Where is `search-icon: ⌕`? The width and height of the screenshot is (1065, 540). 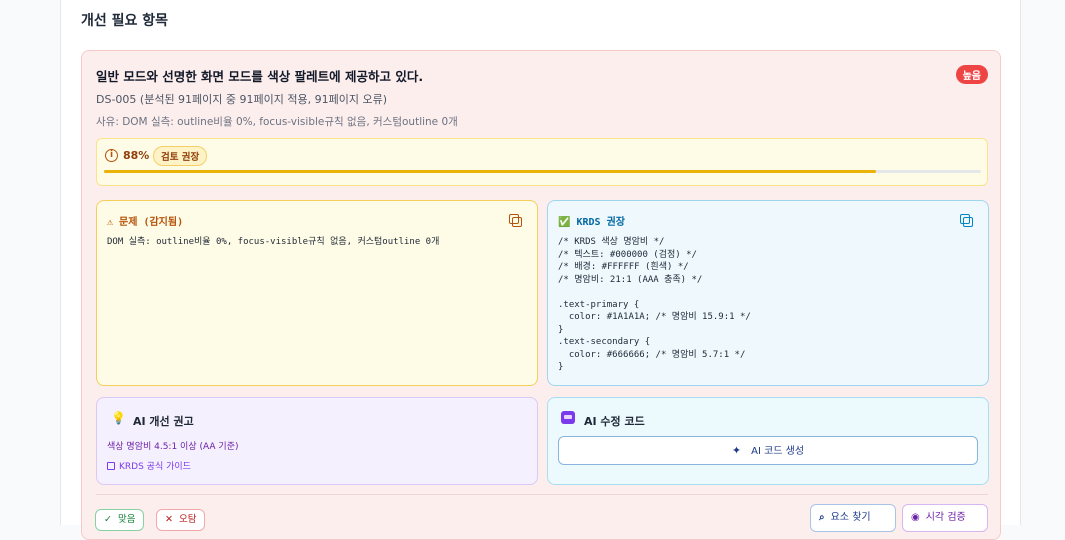 search-icon: ⌕ is located at coordinates (822, 517).